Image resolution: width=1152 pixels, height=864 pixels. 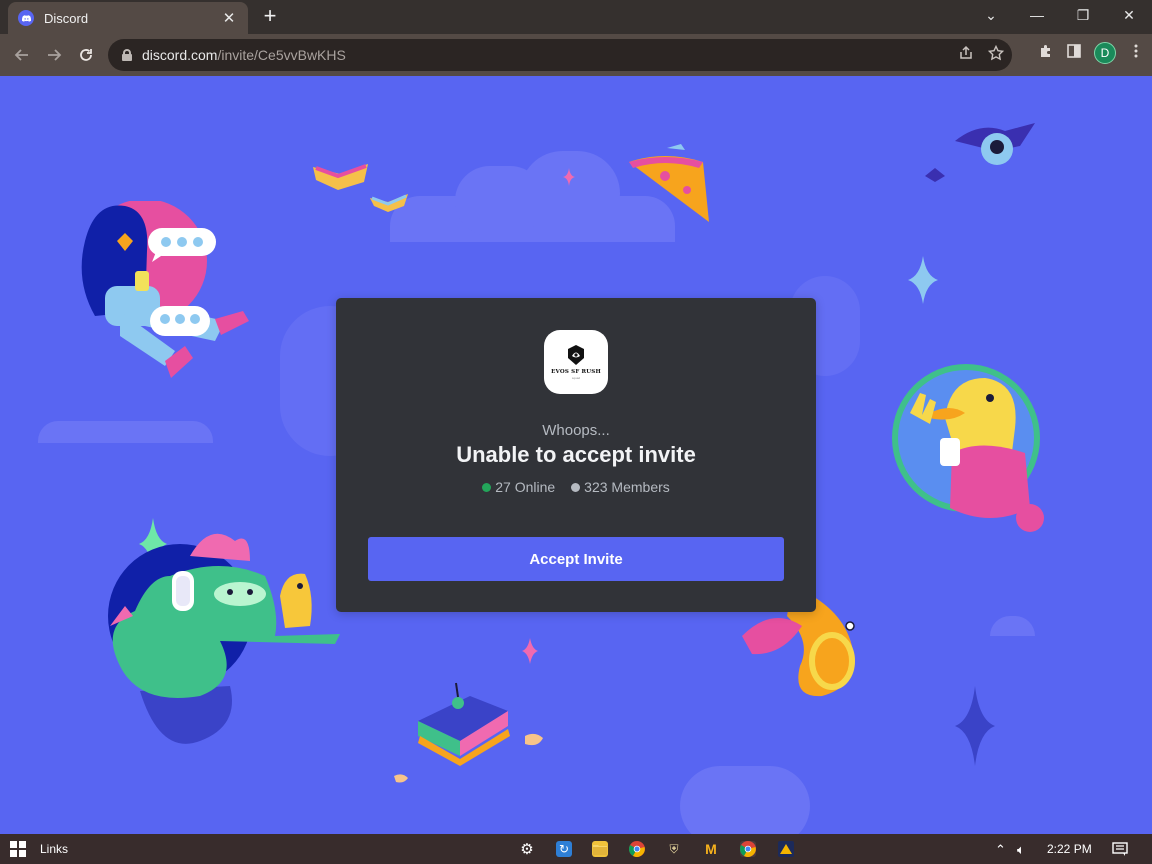 What do you see at coordinates (576, 849) in the screenshot?
I see `windows-taskbar: Links ⚙ ↻ ⛨ M ⌃ 🔈︎ 2:22 PM` at bounding box center [576, 849].